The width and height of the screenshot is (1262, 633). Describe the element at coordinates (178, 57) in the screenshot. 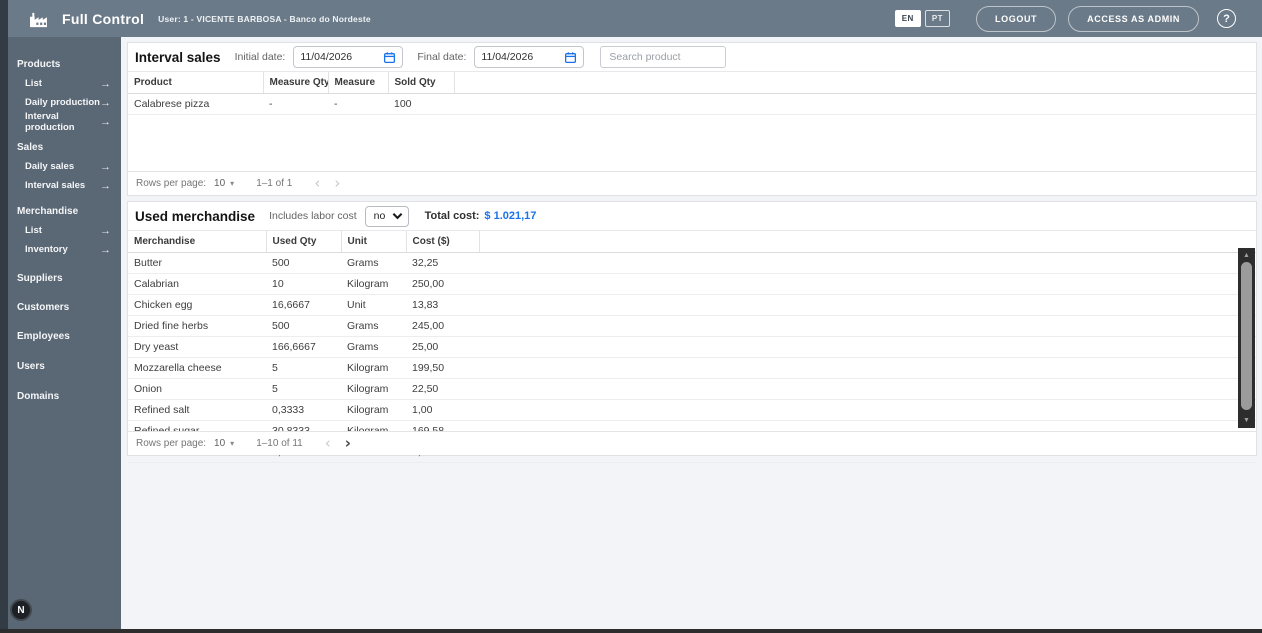

I see `interval-sales-title: Interval sales` at that location.